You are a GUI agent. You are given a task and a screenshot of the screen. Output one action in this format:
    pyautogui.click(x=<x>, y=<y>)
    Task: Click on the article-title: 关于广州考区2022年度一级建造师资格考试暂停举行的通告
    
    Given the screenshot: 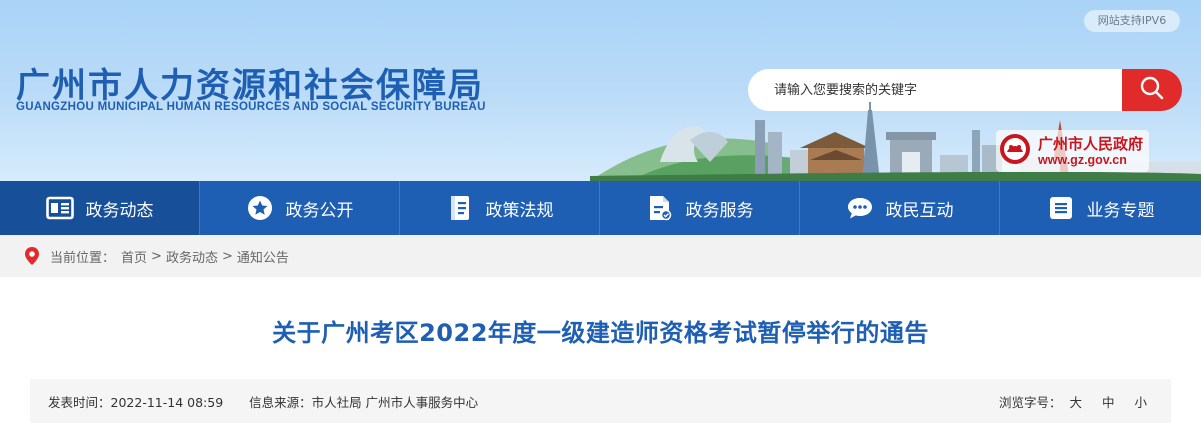 What is the action you would take?
    pyautogui.click(x=600, y=333)
    